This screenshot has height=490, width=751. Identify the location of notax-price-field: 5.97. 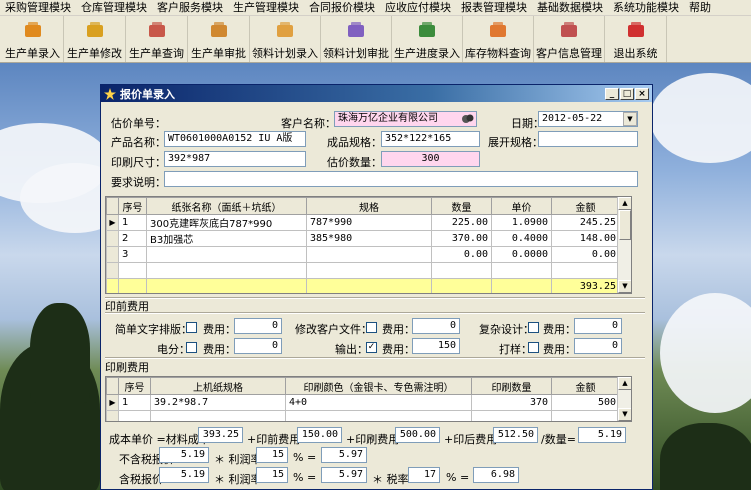
(344, 455).